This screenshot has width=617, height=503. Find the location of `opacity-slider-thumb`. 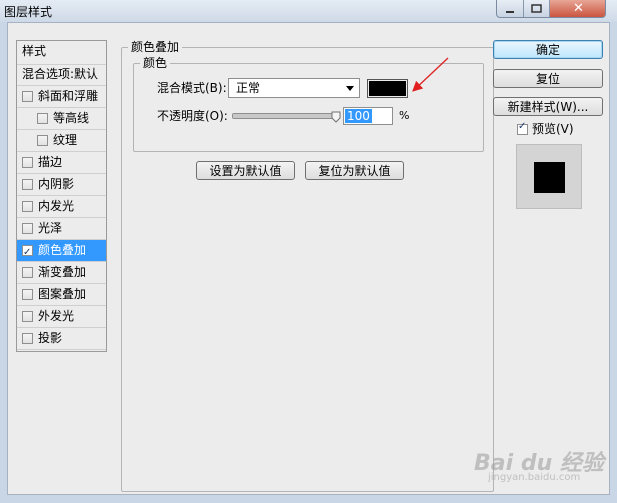

opacity-slider-thumb is located at coordinates (336, 117).